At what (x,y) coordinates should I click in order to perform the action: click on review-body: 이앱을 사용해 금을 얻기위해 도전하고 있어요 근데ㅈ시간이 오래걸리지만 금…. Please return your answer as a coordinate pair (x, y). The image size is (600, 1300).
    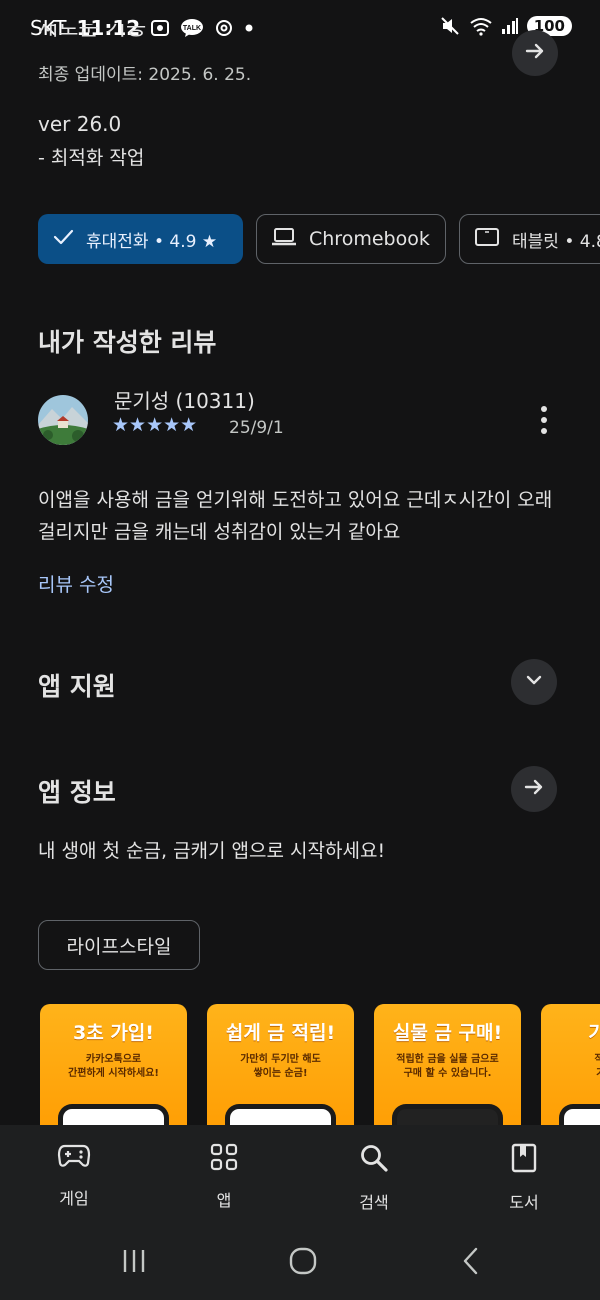
    Looking at the image, I should click on (295, 516).